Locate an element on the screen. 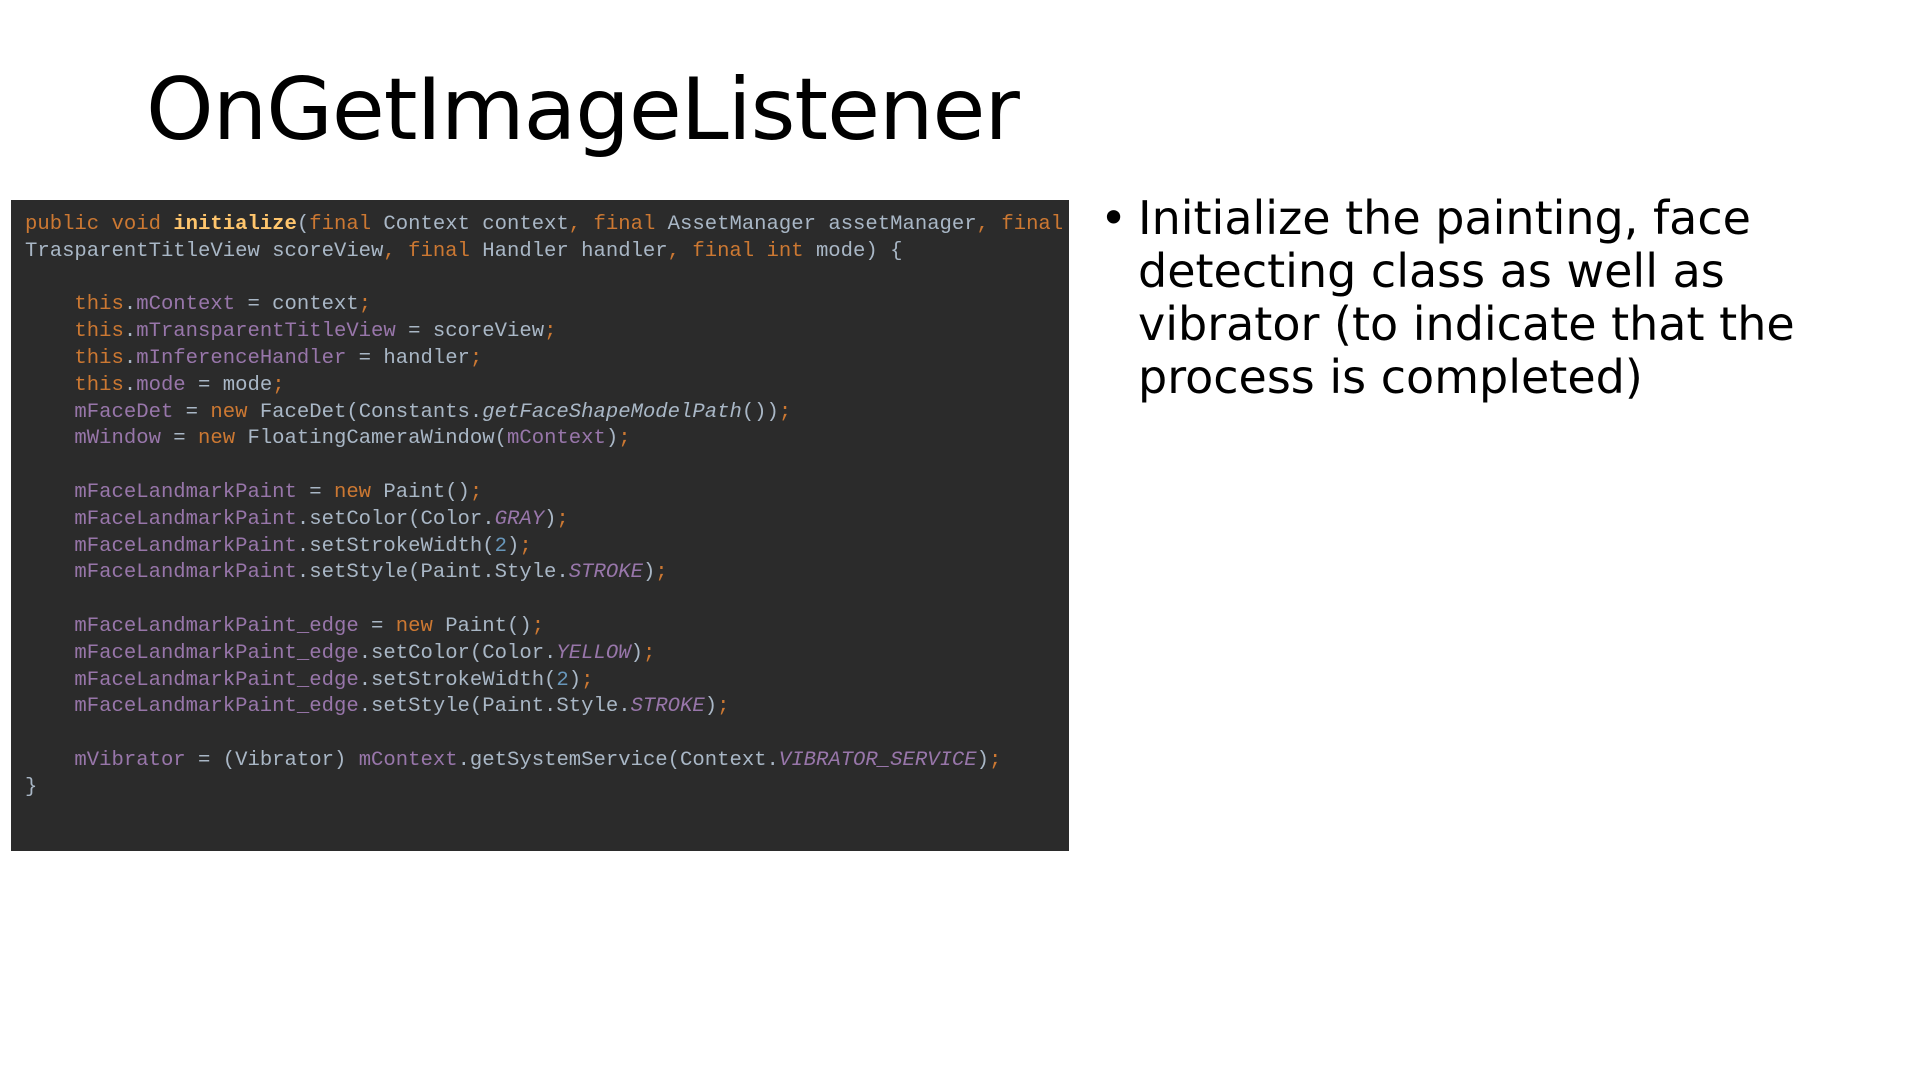 The width and height of the screenshot is (1920, 1080). code-token: Paint() is located at coordinates (426, 492).